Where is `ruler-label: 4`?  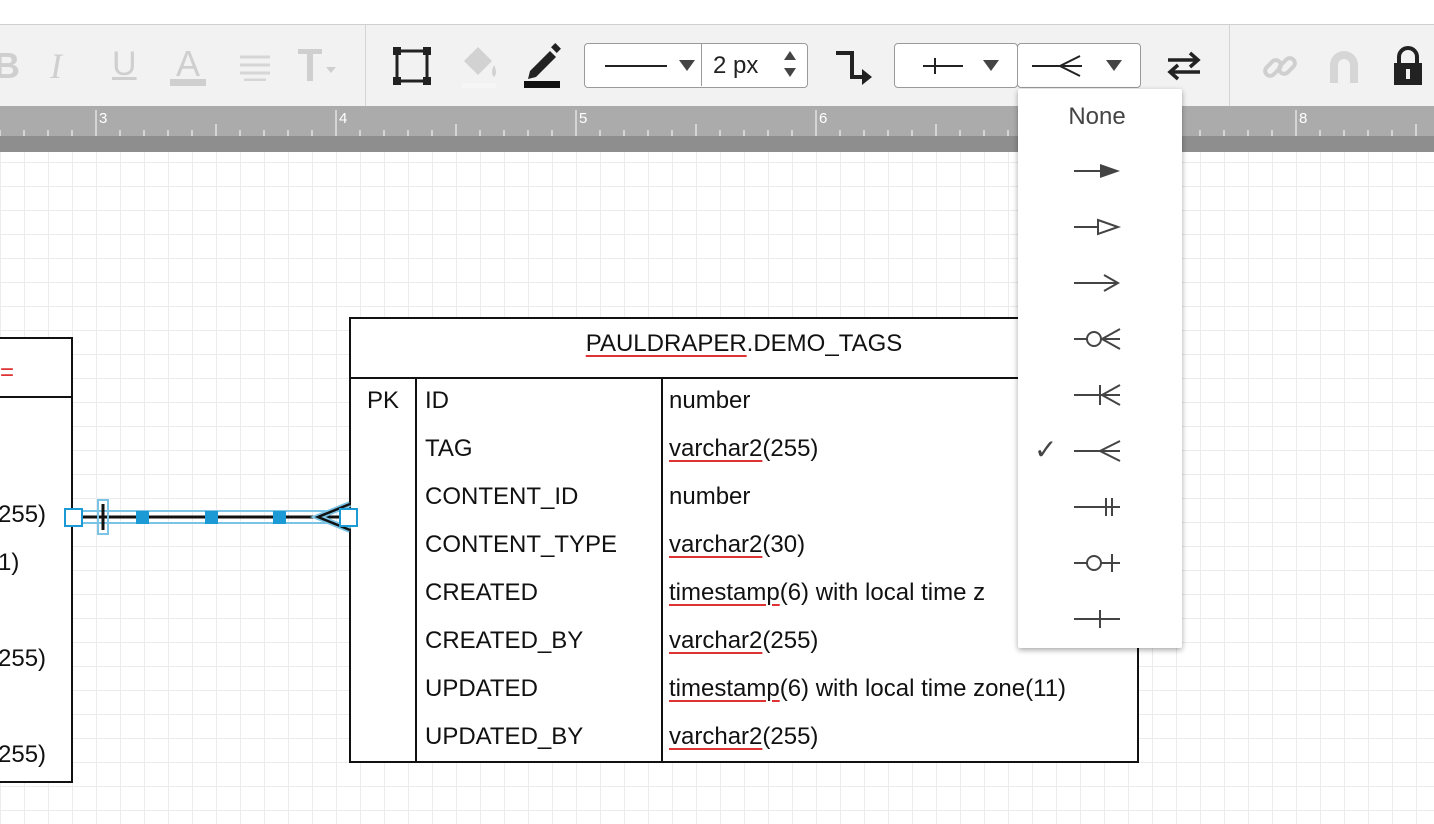
ruler-label: 4 is located at coordinates (343, 118).